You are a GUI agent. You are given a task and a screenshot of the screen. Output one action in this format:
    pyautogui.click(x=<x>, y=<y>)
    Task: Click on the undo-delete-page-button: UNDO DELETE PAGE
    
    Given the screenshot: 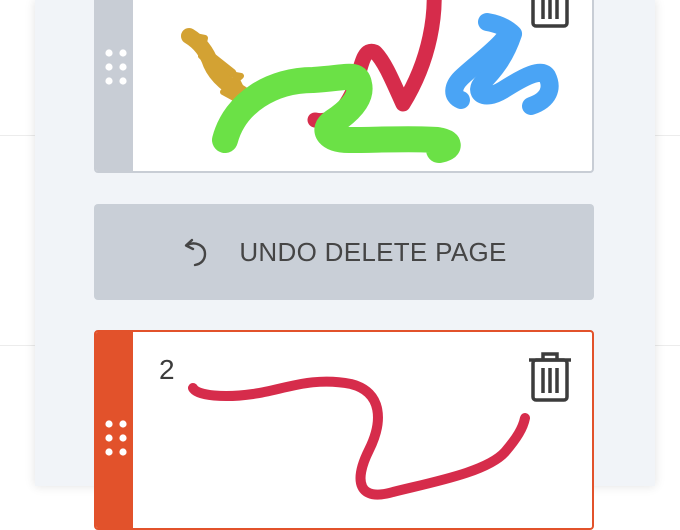 What is the action you would take?
    pyautogui.click(x=344, y=252)
    